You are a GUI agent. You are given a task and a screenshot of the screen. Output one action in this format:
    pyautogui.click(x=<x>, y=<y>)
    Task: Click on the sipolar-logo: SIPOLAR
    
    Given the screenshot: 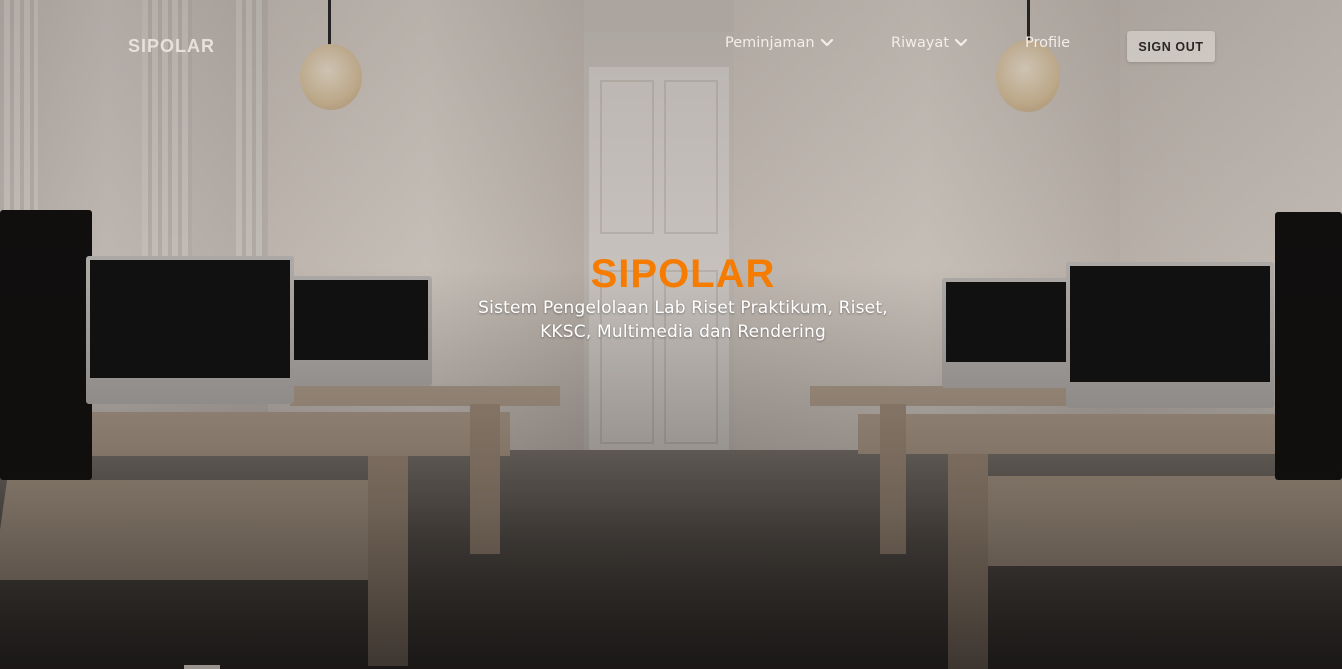 What is the action you would take?
    pyautogui.click(x=683, y=274)
    